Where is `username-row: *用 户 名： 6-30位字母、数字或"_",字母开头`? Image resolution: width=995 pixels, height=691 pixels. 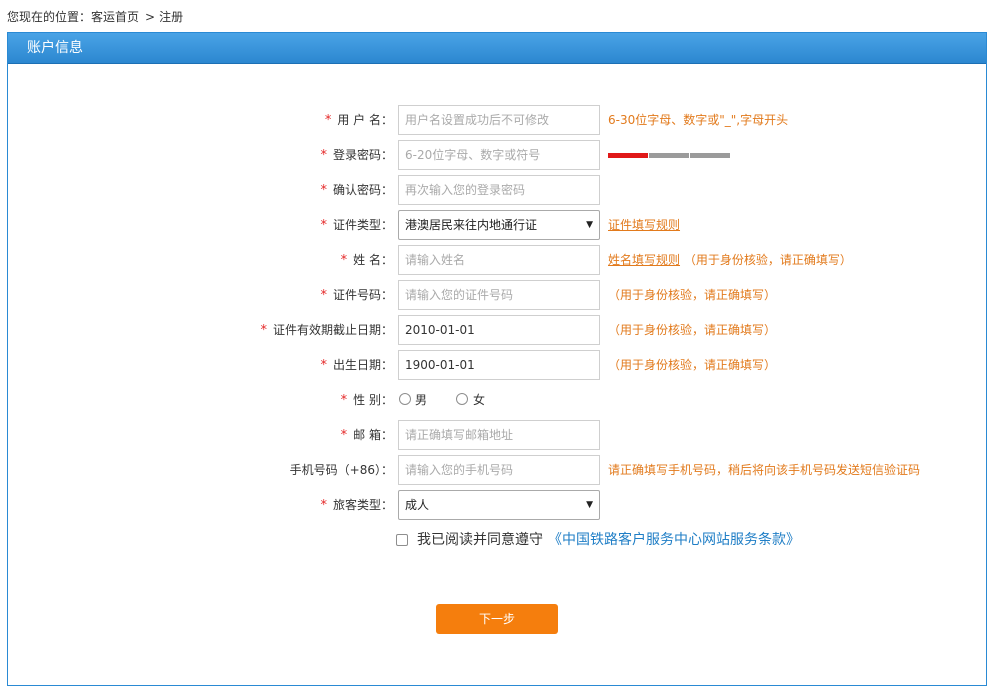
username-row: *用 户 名： 6-30位字母、数字或"_",字母开头 is located at coordinates (498, 120).